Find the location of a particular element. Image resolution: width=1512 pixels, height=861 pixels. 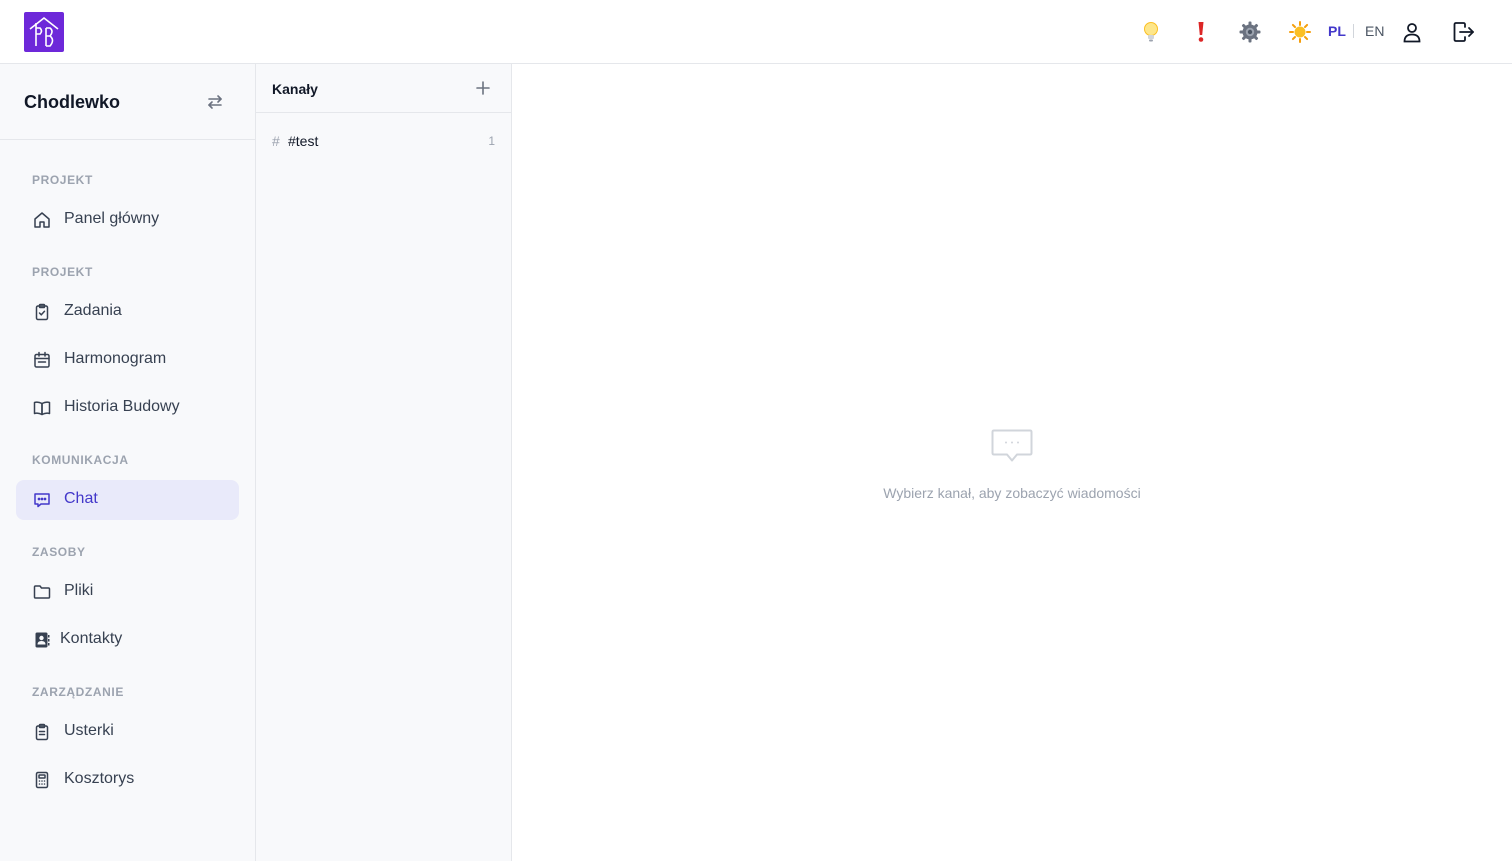

exclamation-icon is located at coordinates (1201, 32).